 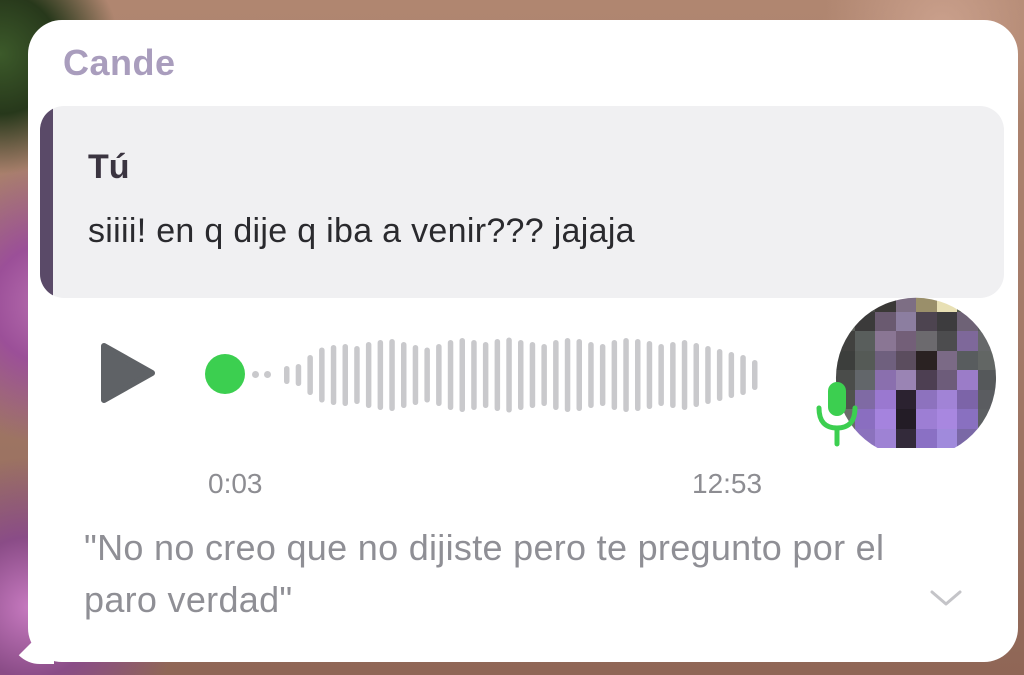 I want to click on reply-quote-author: Tú, so click(x=109, y=167).